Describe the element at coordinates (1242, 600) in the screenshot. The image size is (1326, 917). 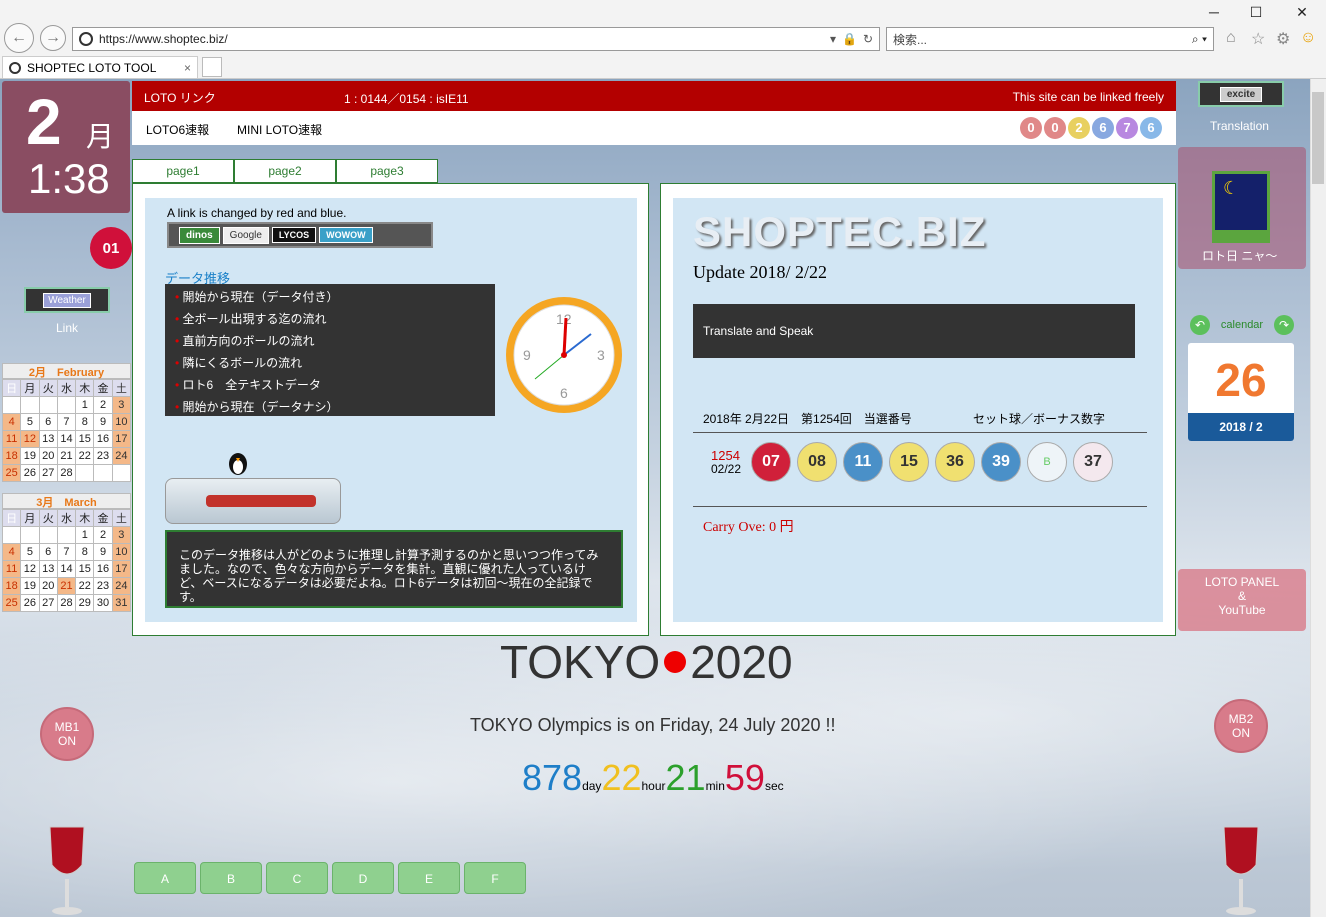
I see `loto-panel-youtube-button: LOTO PANEL & YouTube` at that location.